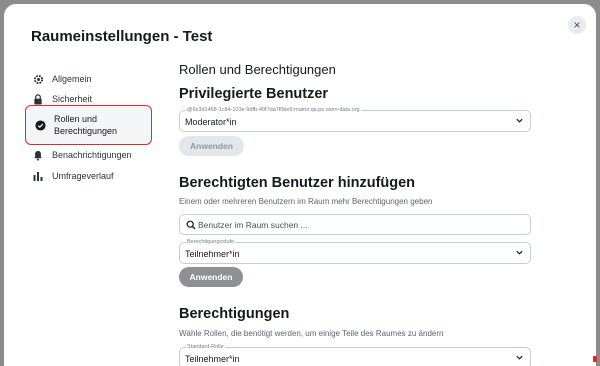 The height and width of the screenshot is (366, 600). What do you see at coordinates (211, 242) in the screenshot?
I see `select-label: Berechtigungsstufe` at bounding box center [211, 242].